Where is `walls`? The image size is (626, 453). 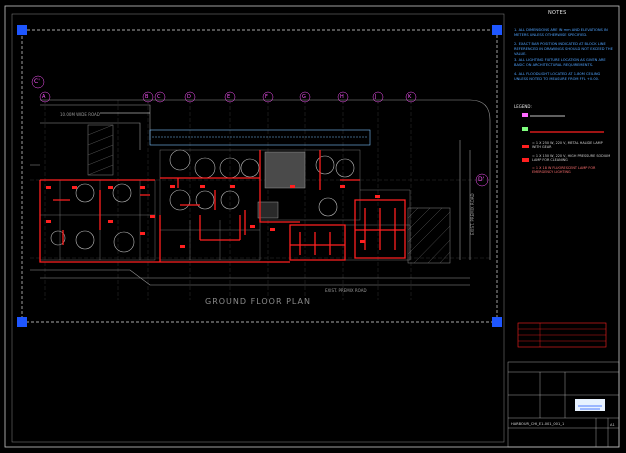 walls is located at coordinates (222, 206).